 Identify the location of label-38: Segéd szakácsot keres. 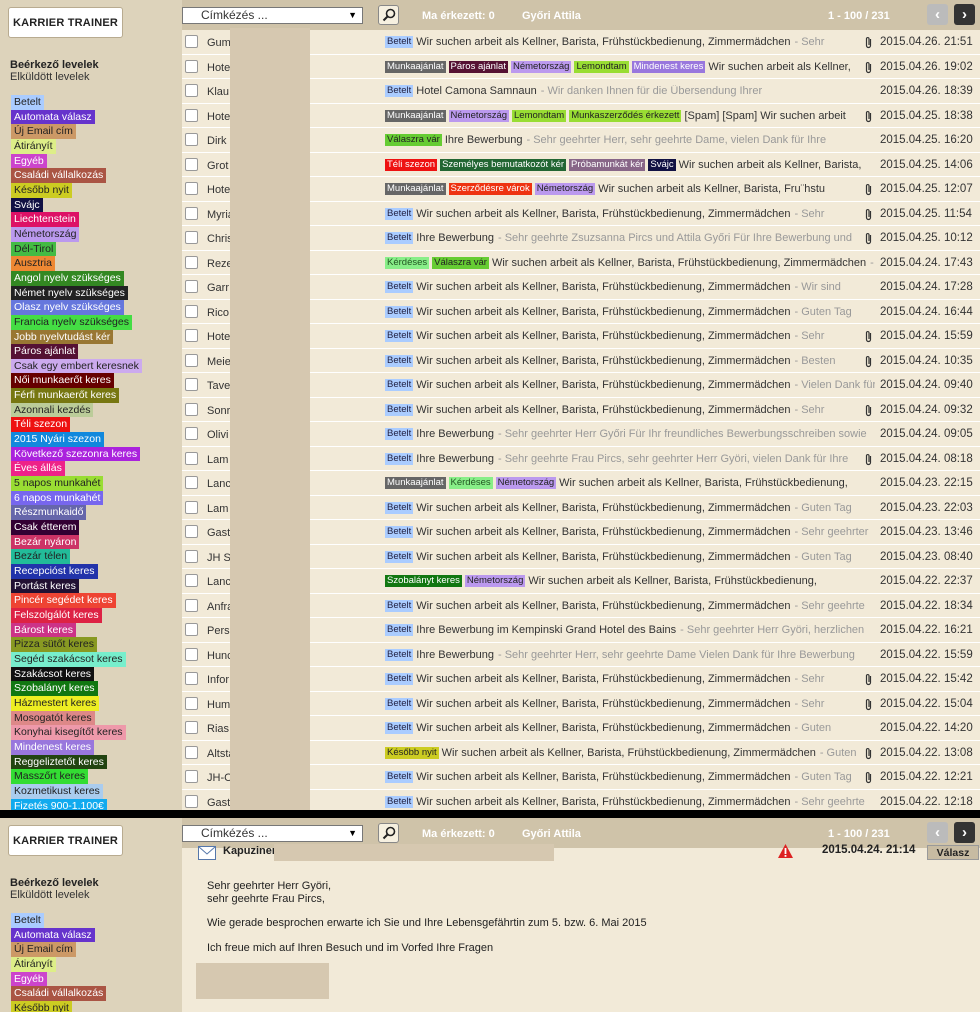
(68, 659).